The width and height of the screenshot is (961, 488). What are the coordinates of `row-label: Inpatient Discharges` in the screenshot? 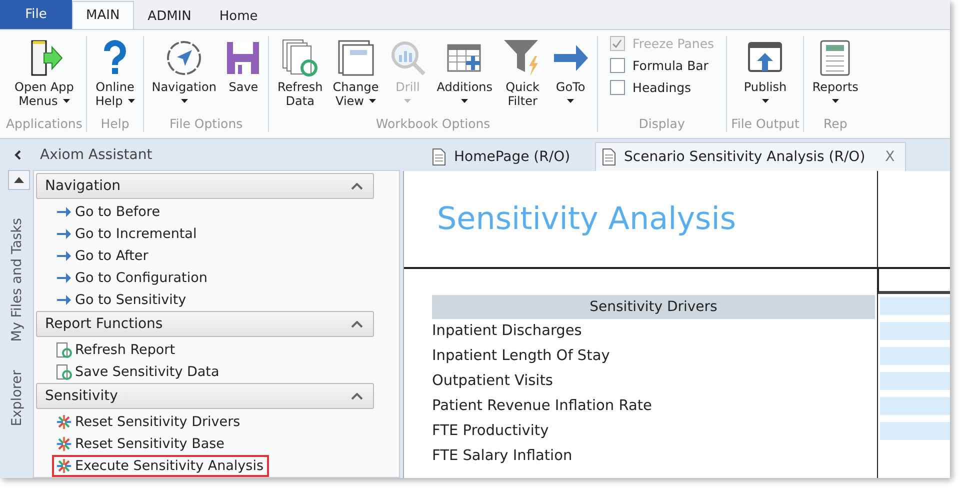 It's located at (507, 331).